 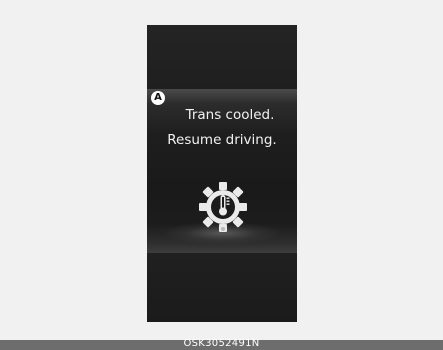 I want to click on transmission-temperature-gear-icon, so click(x=223, y=207).